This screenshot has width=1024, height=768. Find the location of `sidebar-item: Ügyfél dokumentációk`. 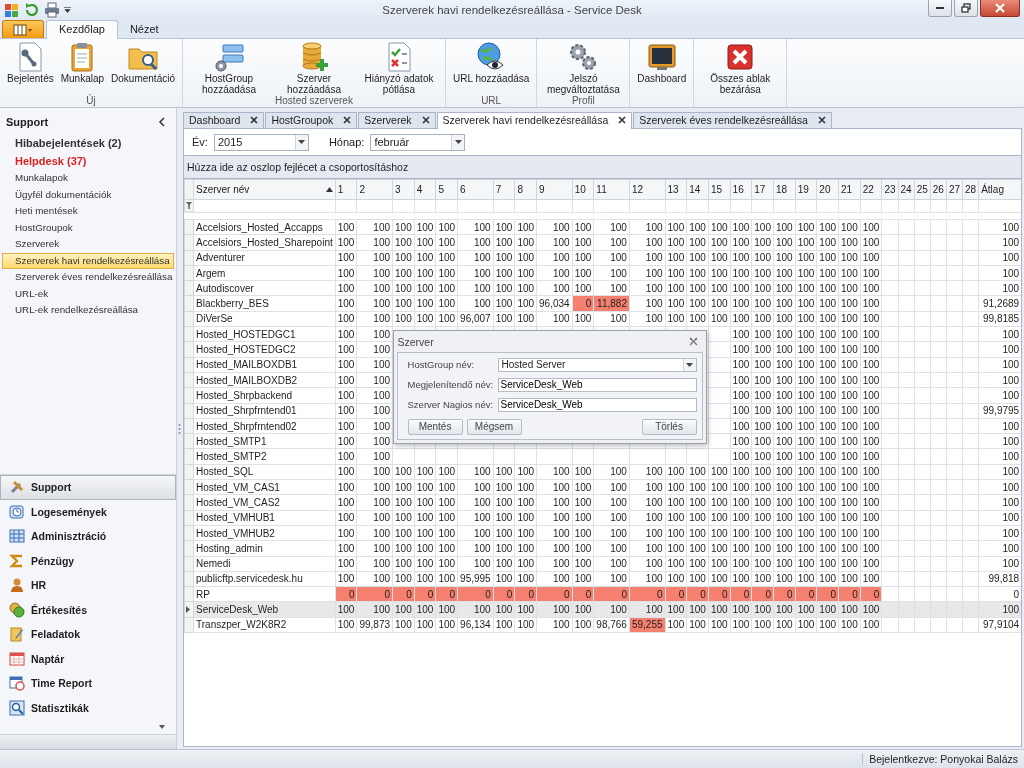

sidebar-item: Ügyfél dokumentációk is located at coordinates (88, 194).